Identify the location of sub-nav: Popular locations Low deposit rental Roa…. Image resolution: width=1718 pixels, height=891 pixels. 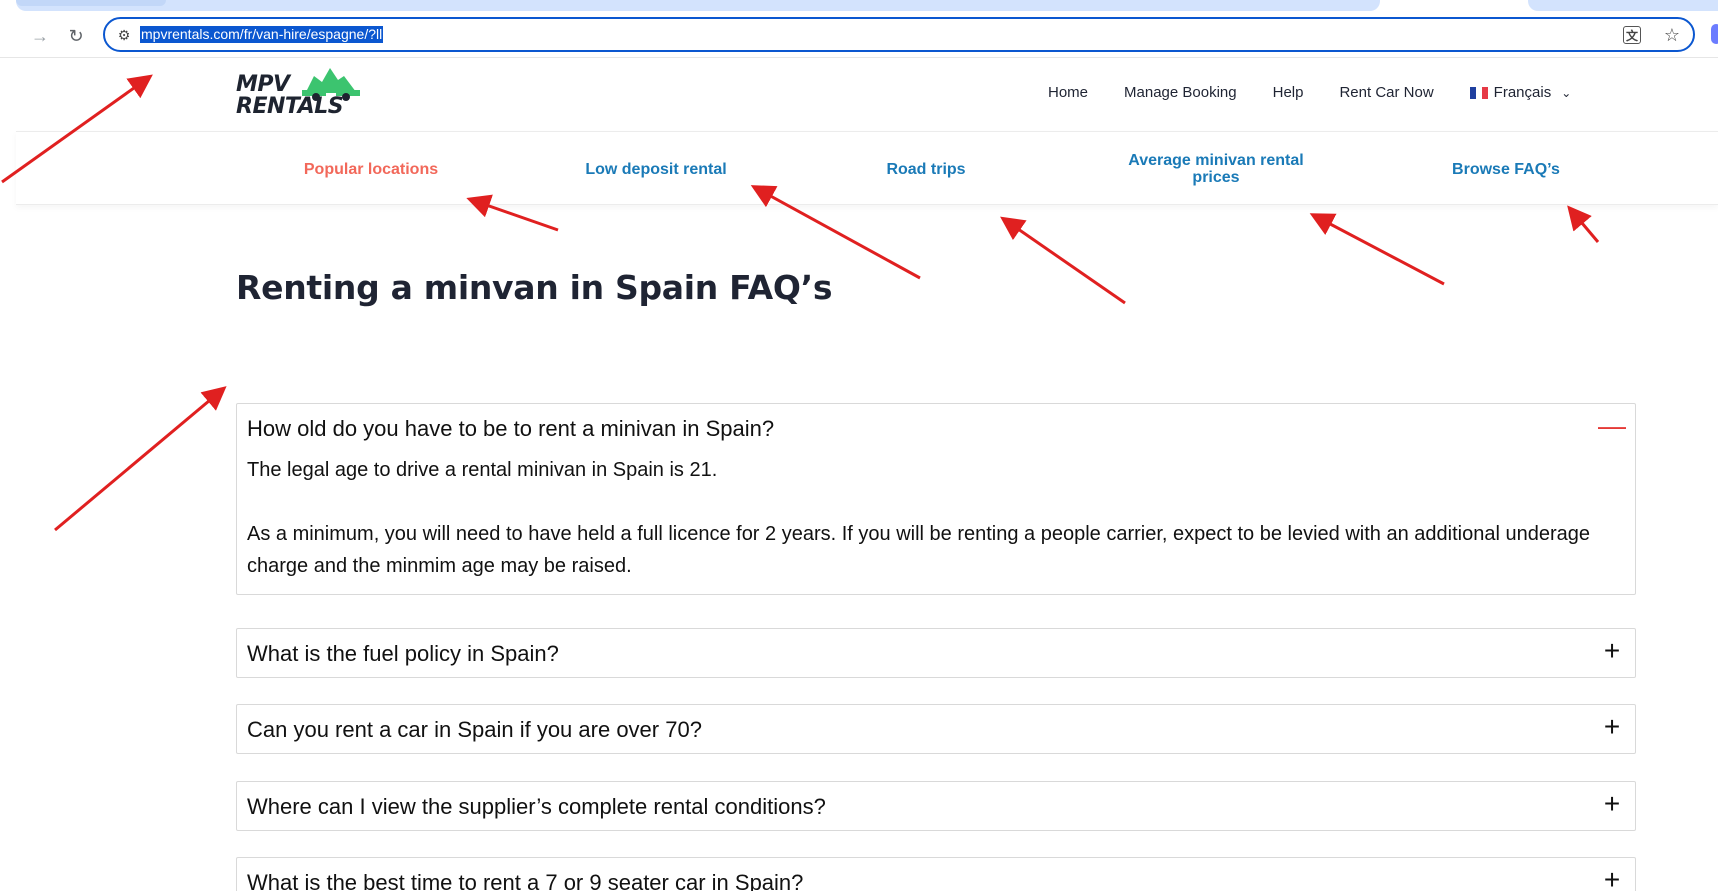
(867, 168).